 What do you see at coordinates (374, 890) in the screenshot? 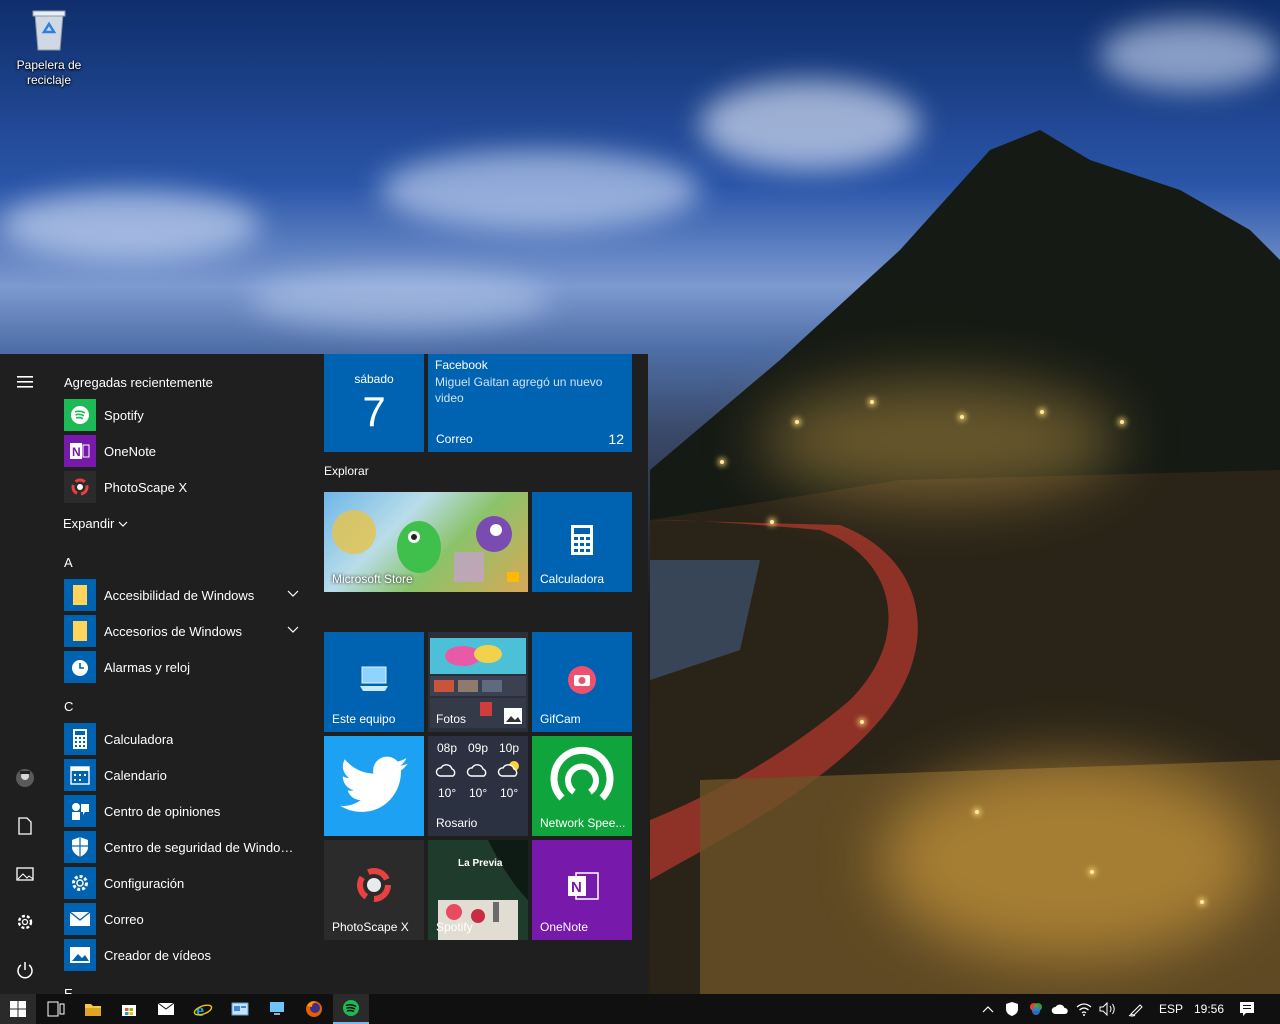
I see `tile-photoscape: PhotoScape X` at bounding box center [374, 890].